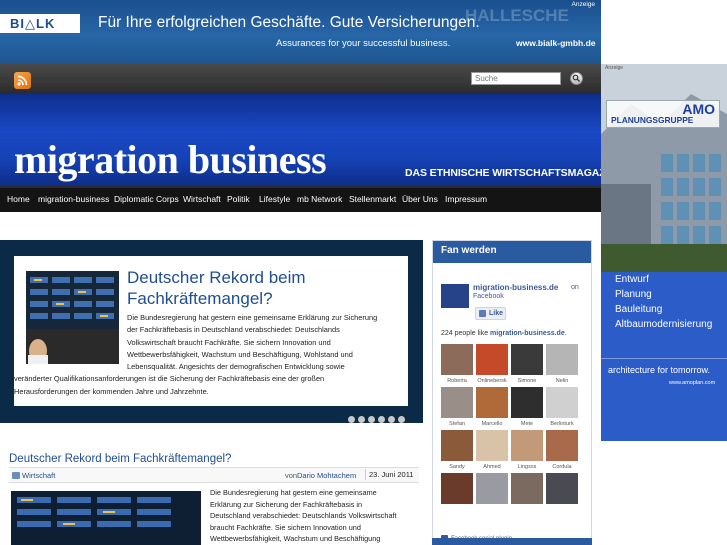 Image resolution: width=727 pixels, height=545 pixels. Describe the element at coordinates (492, 381) in the screenshot. I see `fan-name: Onlinebersk` at that location.